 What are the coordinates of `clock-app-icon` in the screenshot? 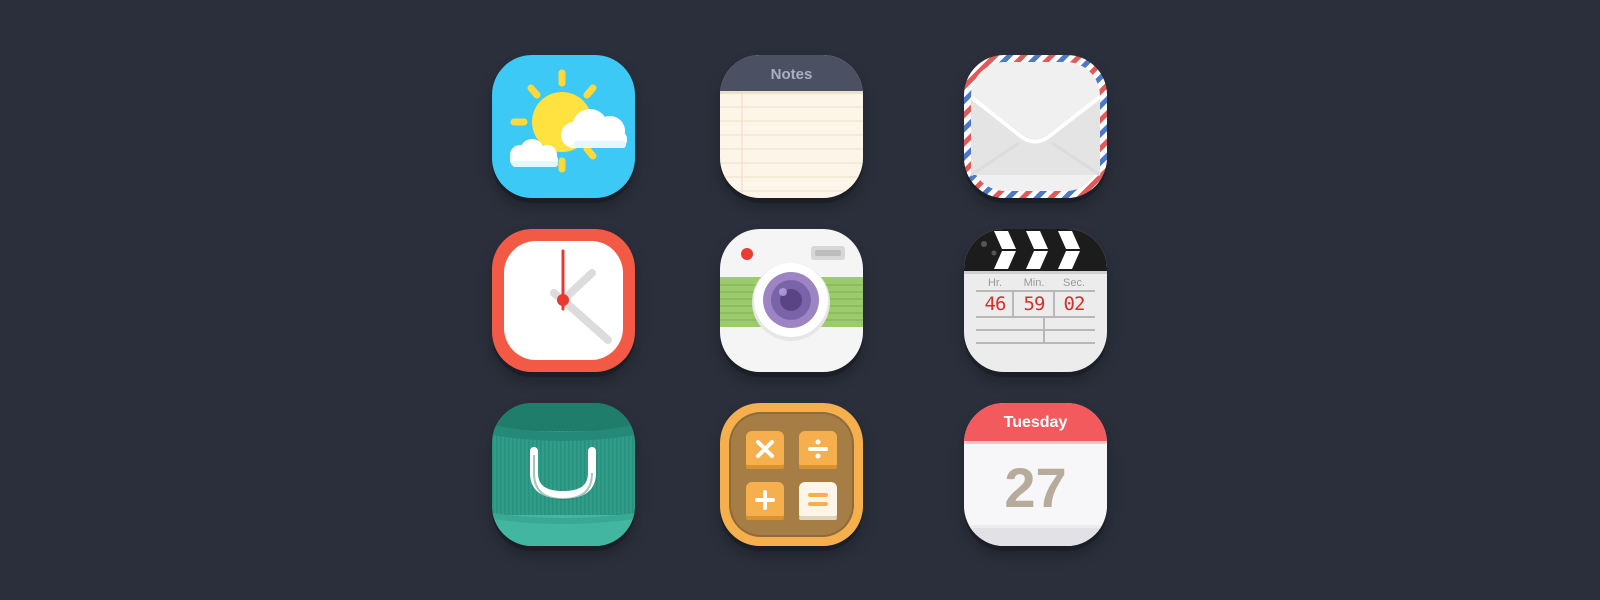 It's located at (563, 300).